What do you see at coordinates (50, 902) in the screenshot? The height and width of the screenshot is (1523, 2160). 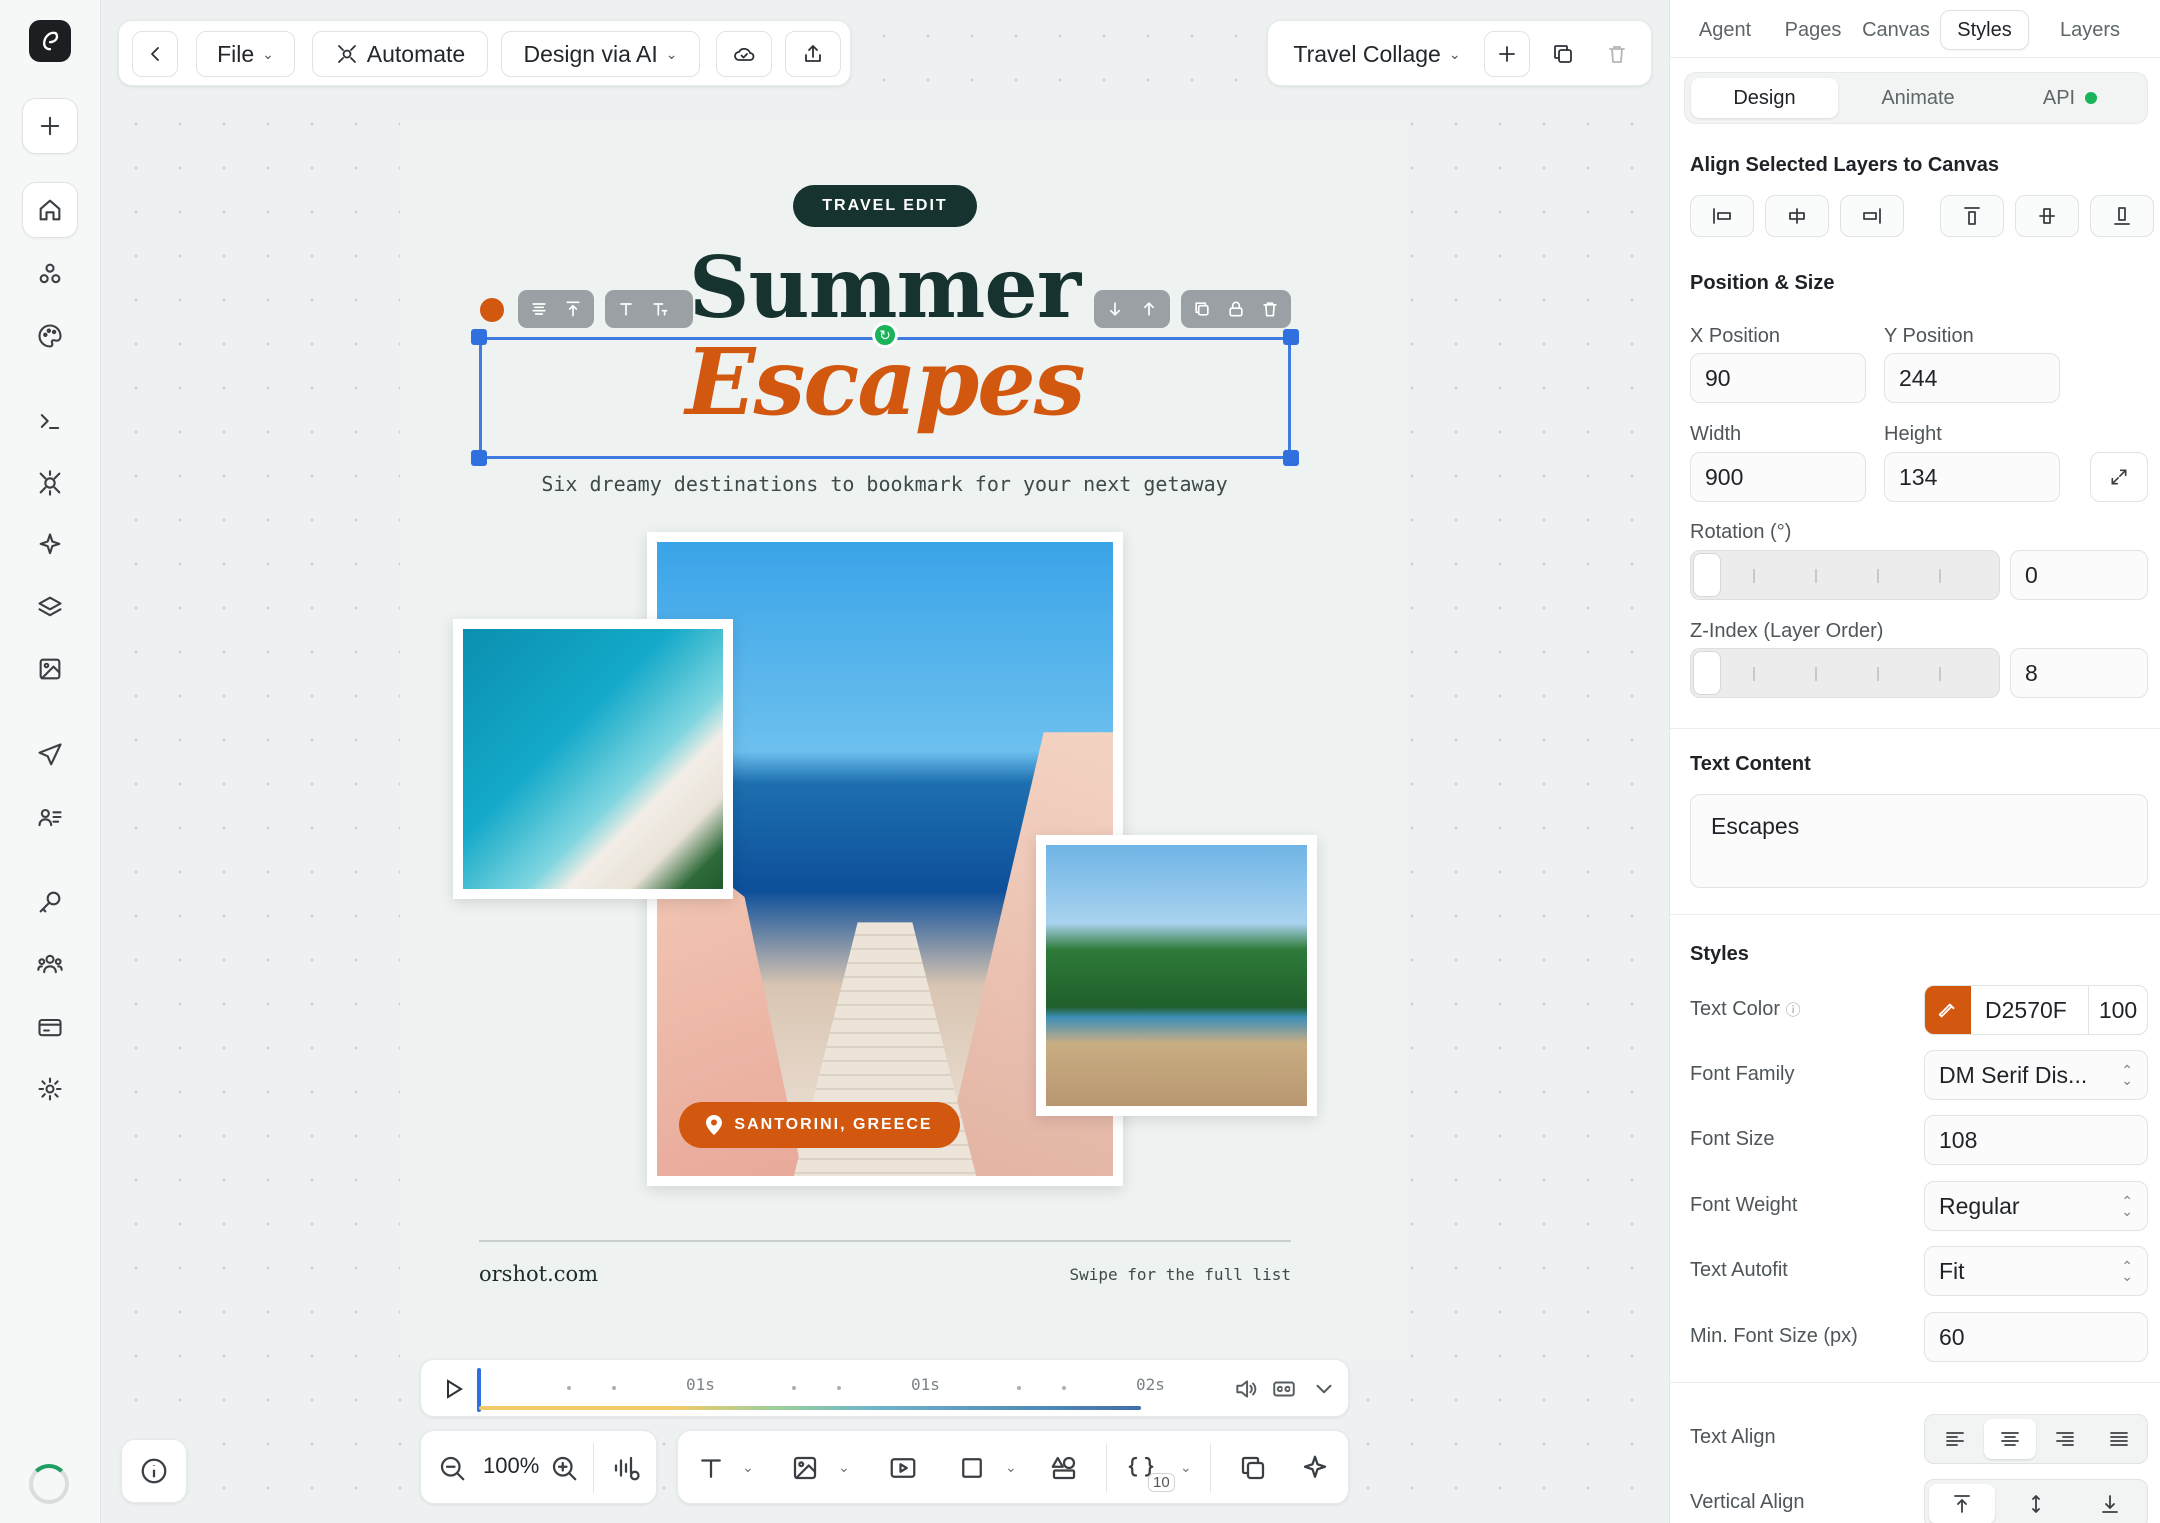 I see `key-icon` at bounding box center [50, 902].